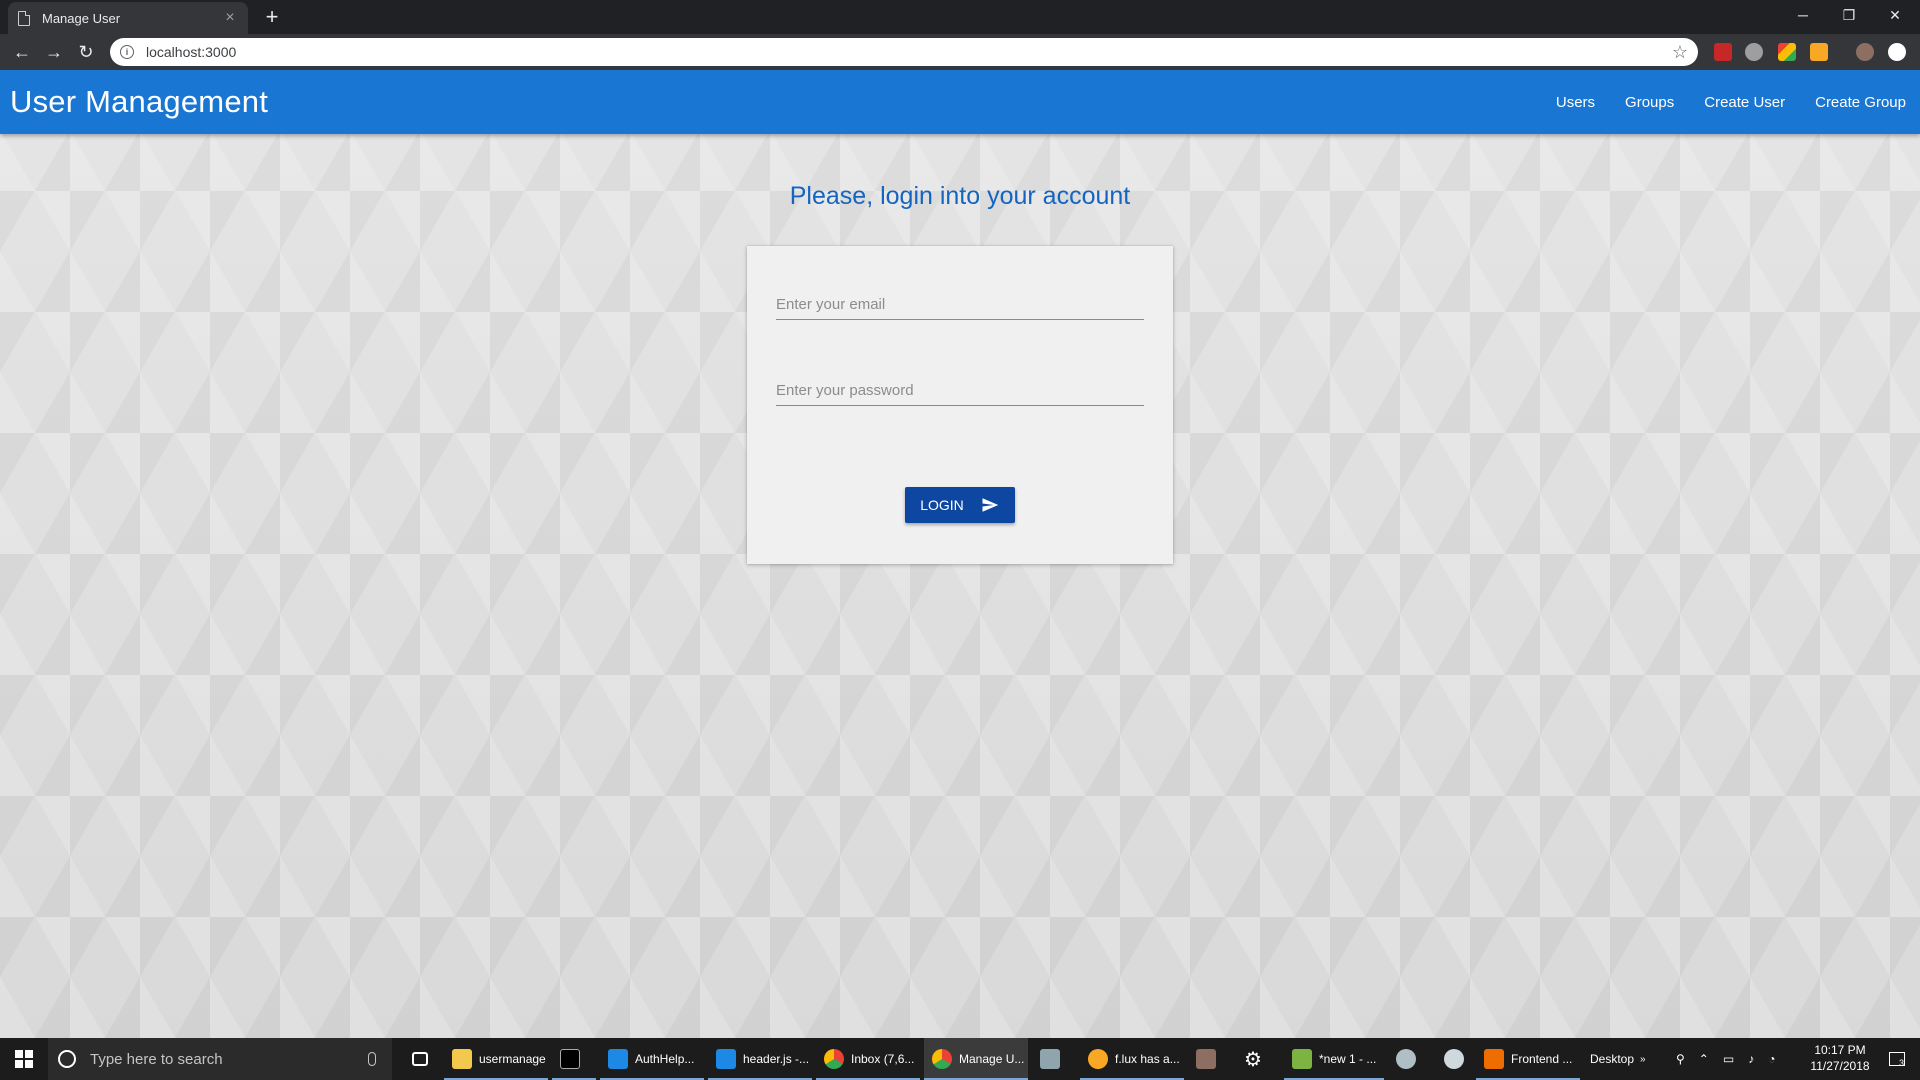  I want to click on desktop-toolbar: Desktop », so click(1618, 1059).